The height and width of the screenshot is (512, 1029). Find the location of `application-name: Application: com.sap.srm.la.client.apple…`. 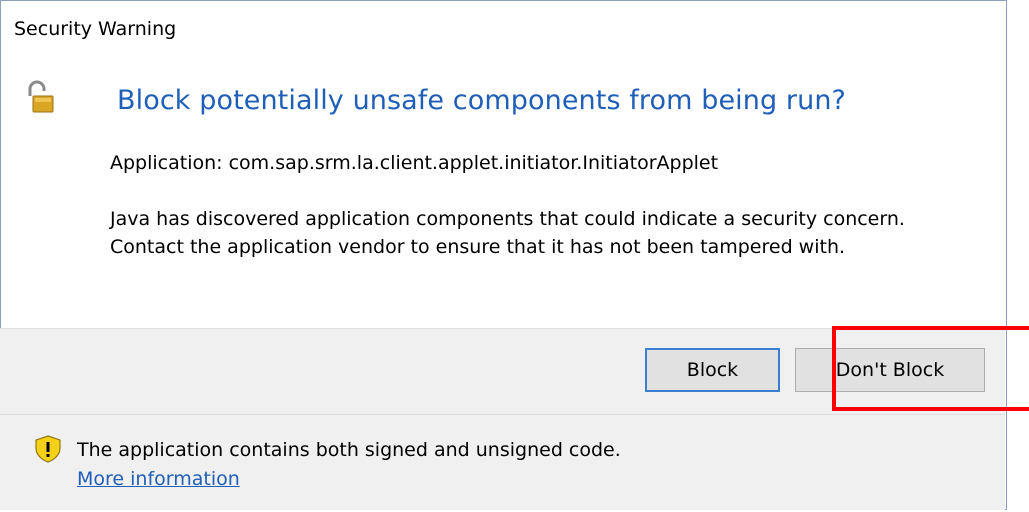

application-name: Application: com.sap.srm.la.client.apple… is located at coordinates (414, 163).